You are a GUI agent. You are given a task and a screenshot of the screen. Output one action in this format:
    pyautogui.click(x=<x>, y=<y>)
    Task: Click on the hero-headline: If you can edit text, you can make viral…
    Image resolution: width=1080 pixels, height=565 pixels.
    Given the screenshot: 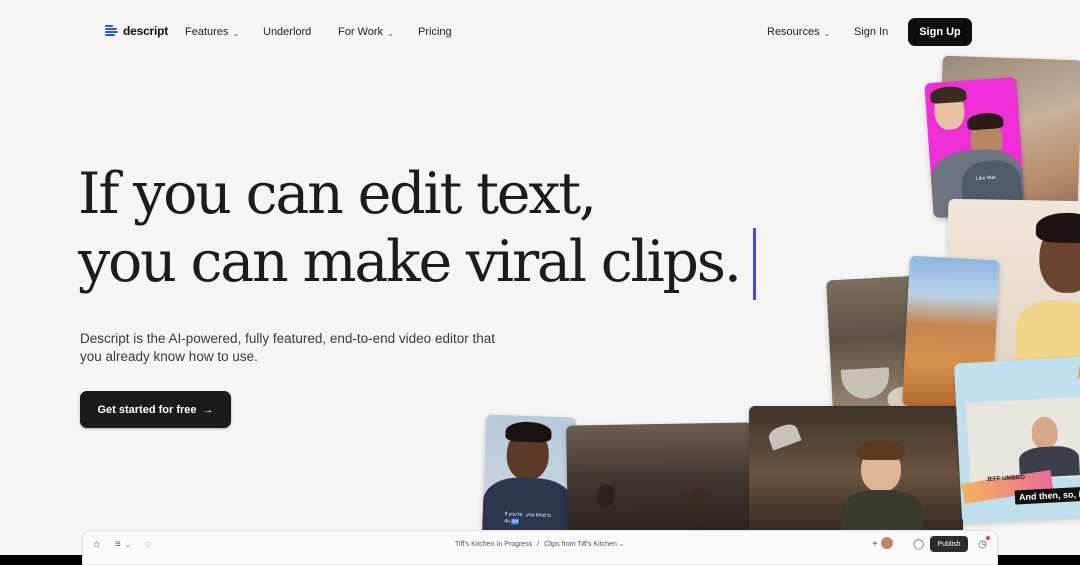 What is the action you would take?
    pyautogui.click(x=410, y=228)
    